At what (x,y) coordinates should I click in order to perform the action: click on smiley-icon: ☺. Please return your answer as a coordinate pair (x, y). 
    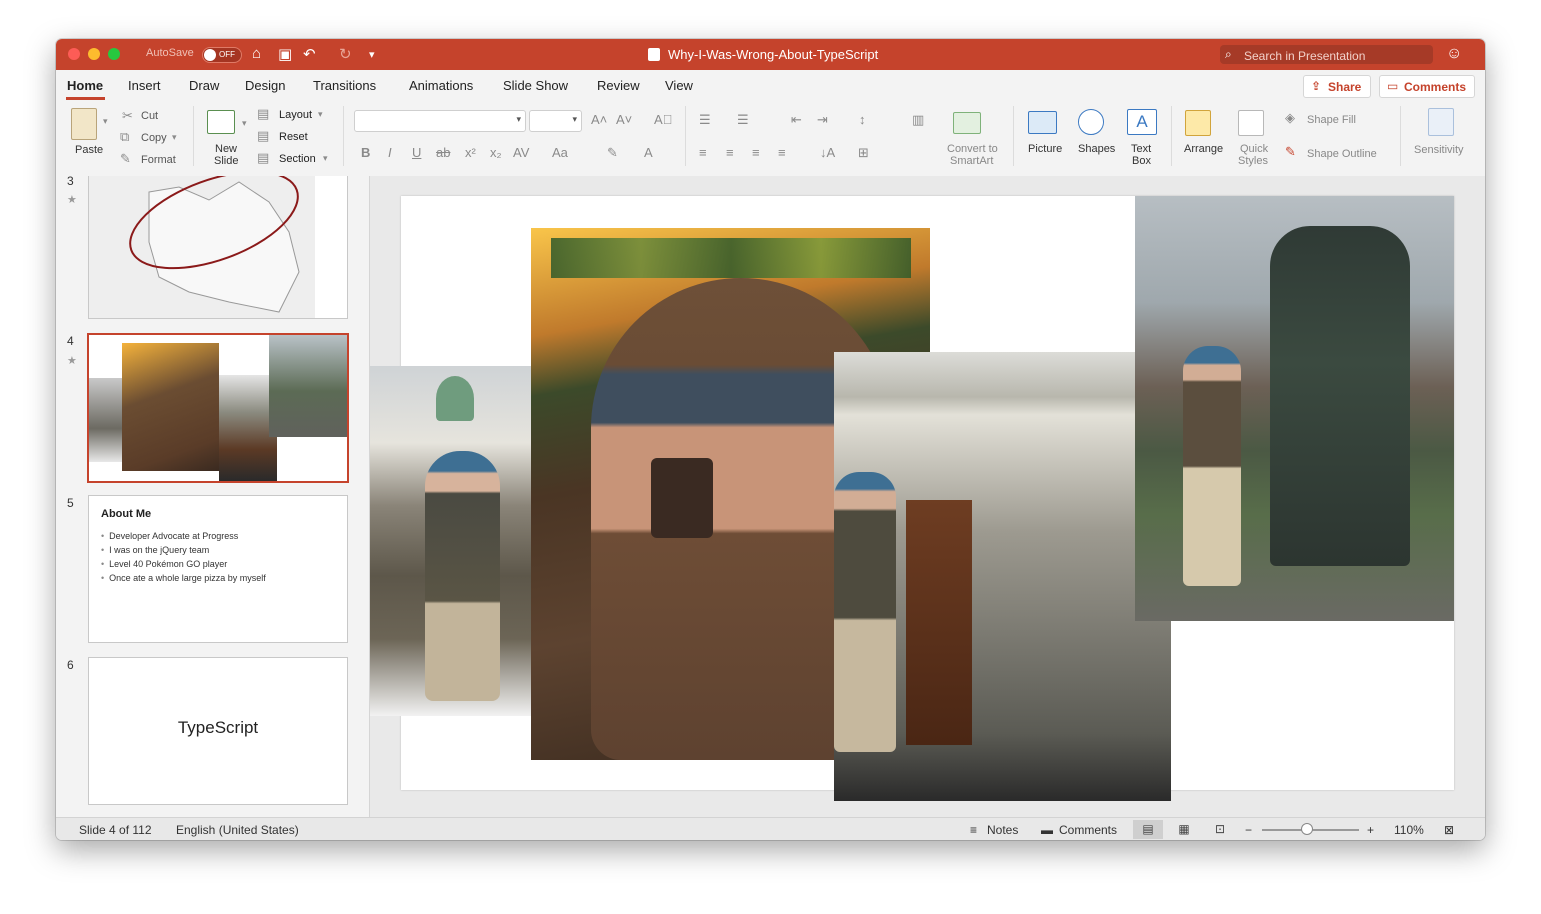
    Looking at the image, I should click on (1454, 54).